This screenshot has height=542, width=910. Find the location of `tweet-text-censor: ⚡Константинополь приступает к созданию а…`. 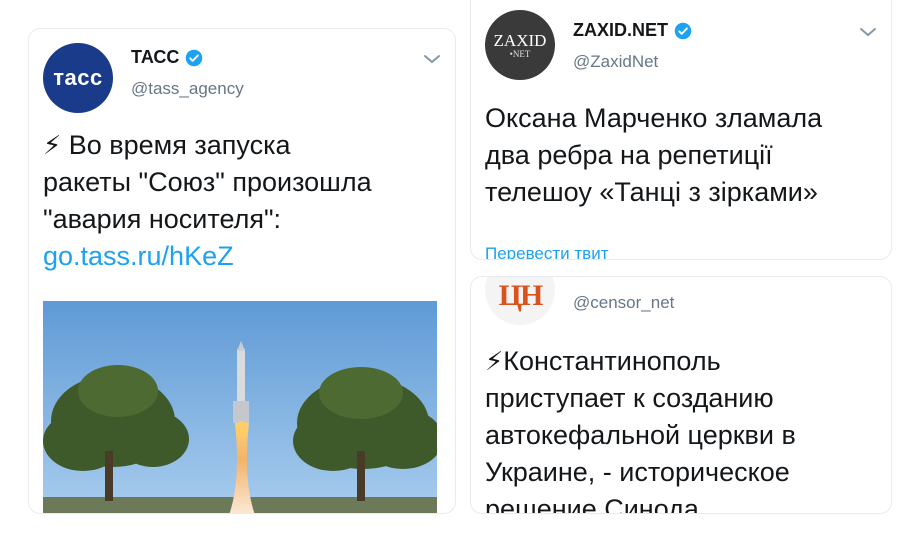

tweet-text-censor: ⚡Константинополь приступает к созданию а… is located at coordinates (685, 428).